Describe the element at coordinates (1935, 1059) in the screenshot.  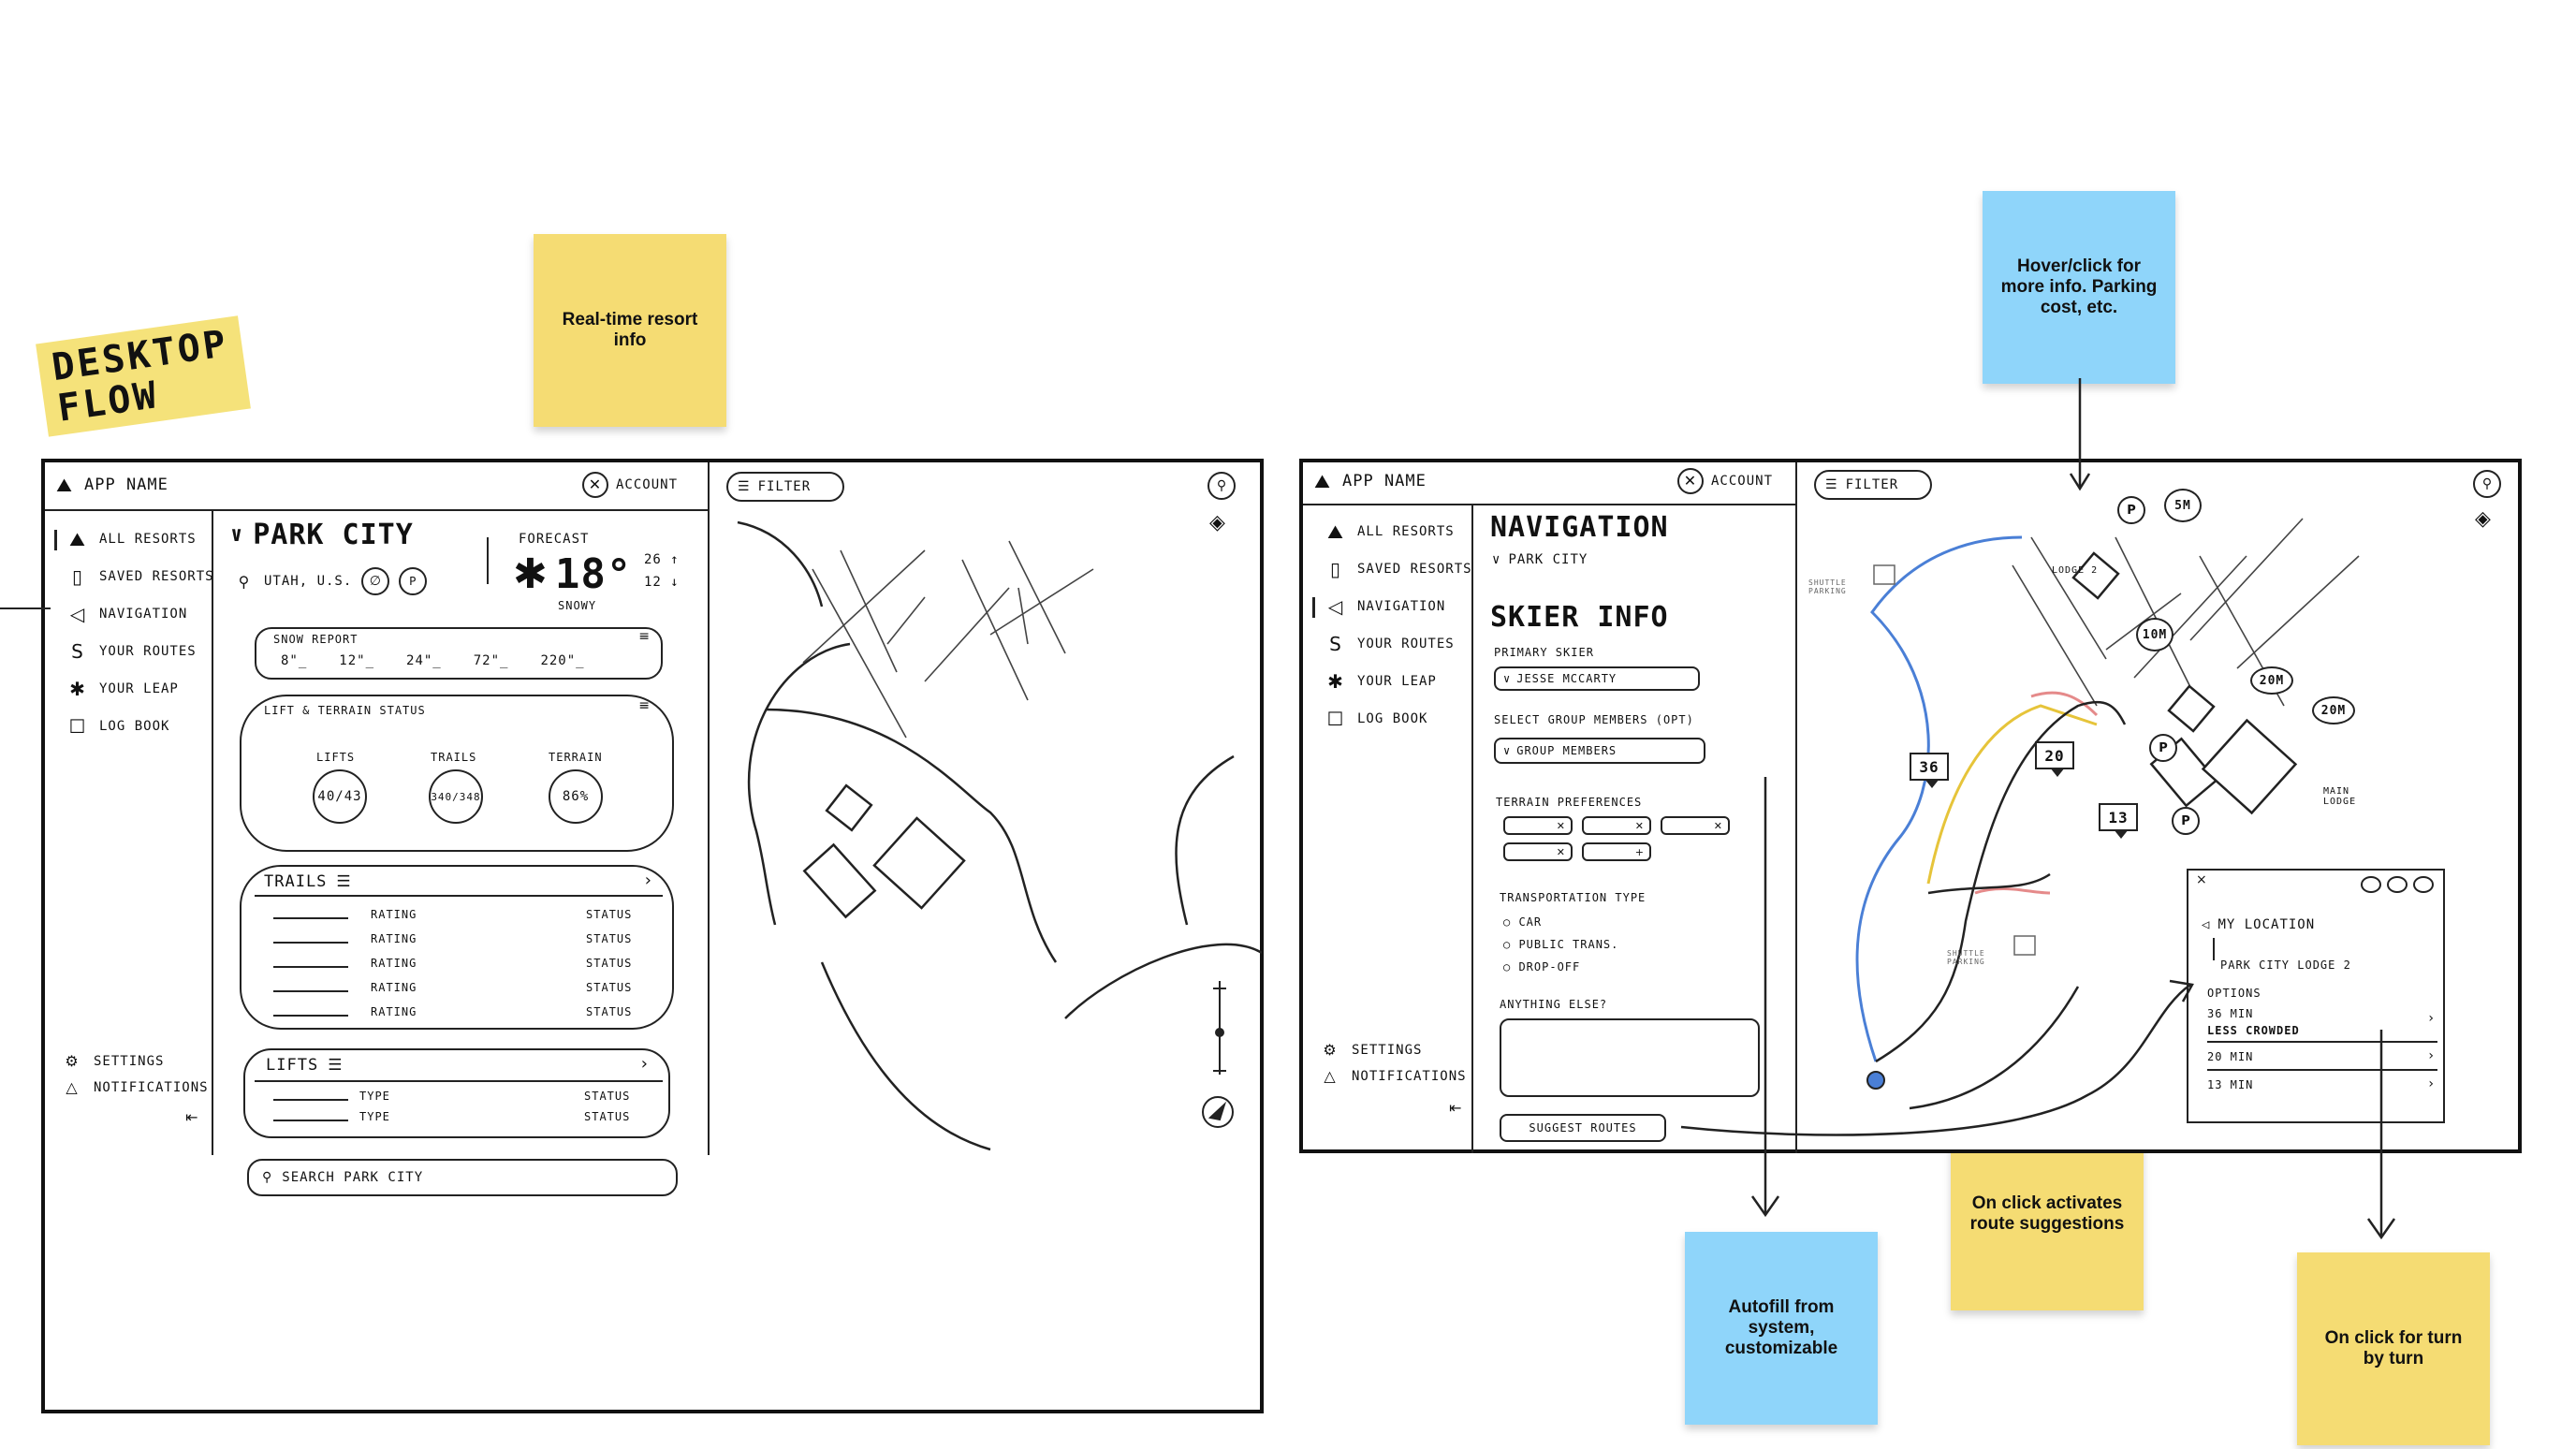
I see `arrow-route` at that location.